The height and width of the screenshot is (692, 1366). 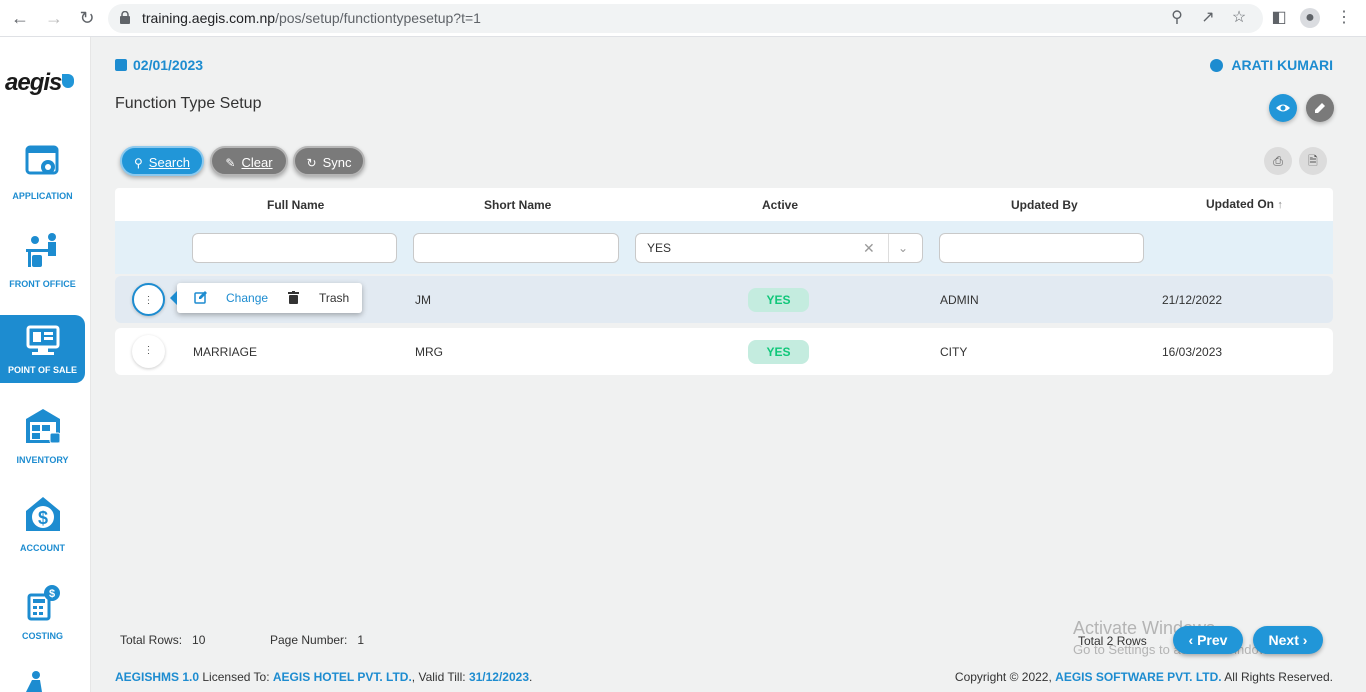 I want to click on chevron-down-icon: ⌄, so click(x=903, y=248).